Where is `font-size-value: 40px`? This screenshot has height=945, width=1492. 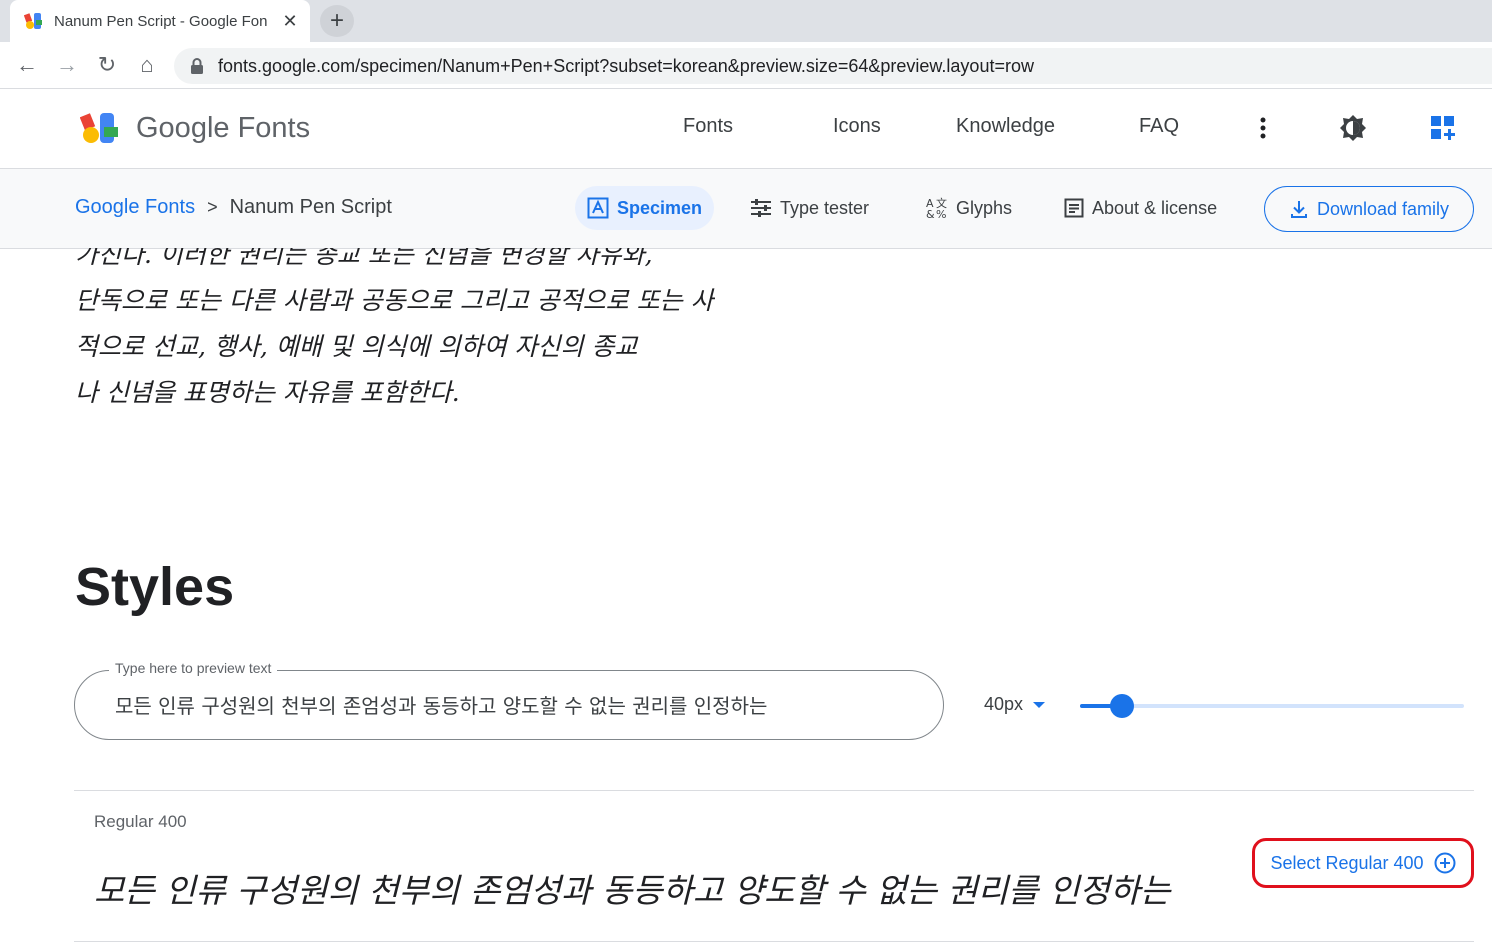 font-size-value: 40px is located at coordinates (1004, 704).